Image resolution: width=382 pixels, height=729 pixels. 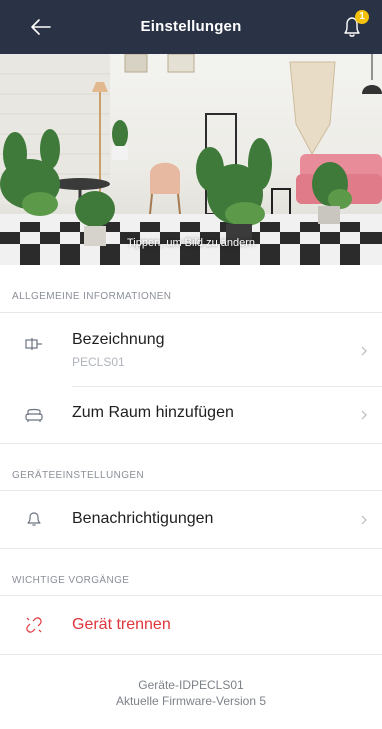 What do you see at coordinates (191, 243) in the screenshot?
I see `change-image-hint: Tippen, um Bild zu ändern` at bounding box center [191, 243].